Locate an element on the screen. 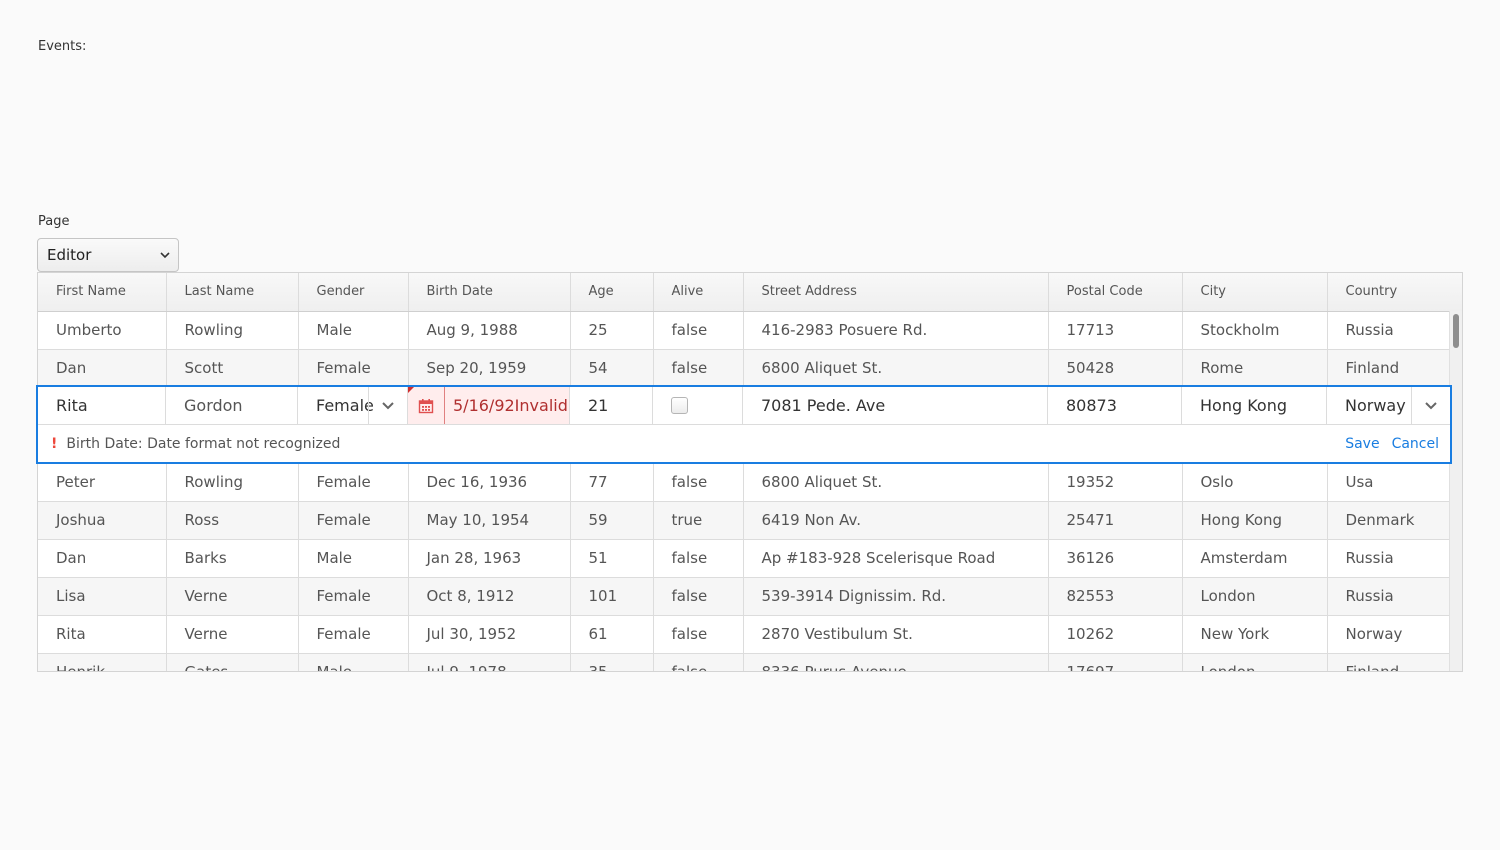 This screenshot has width=1500, height=850. scrollbar-thumb is located at coordinates (1456, 331).